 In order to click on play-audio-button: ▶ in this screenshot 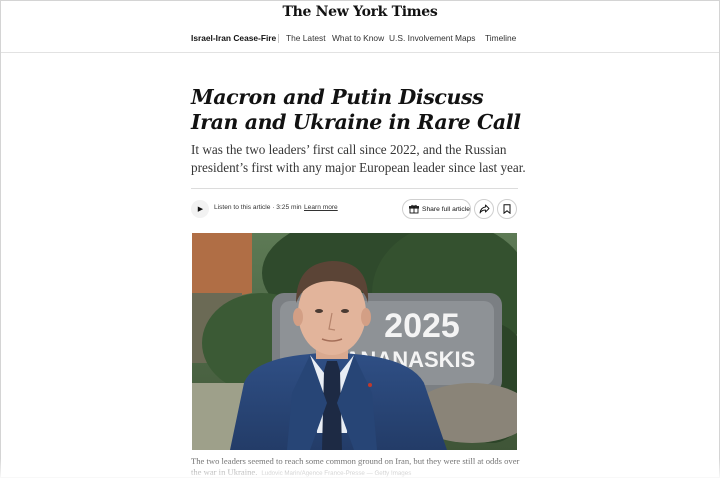, I will do `click(200, 209)`.